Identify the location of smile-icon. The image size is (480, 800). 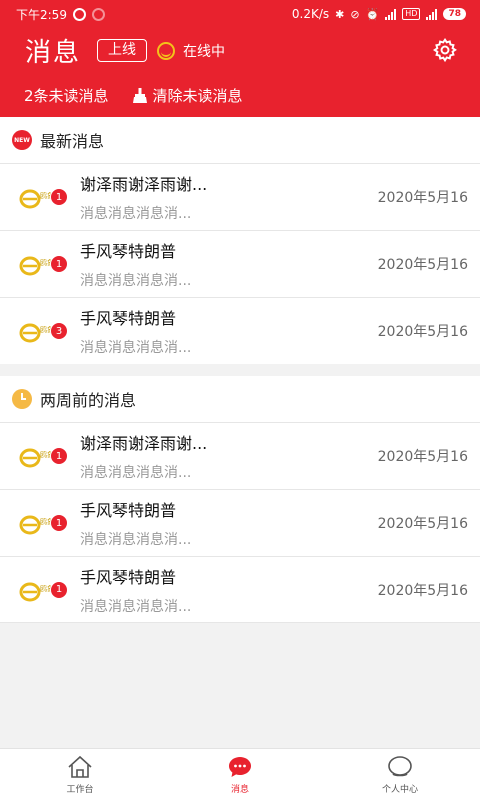
(166, 50).